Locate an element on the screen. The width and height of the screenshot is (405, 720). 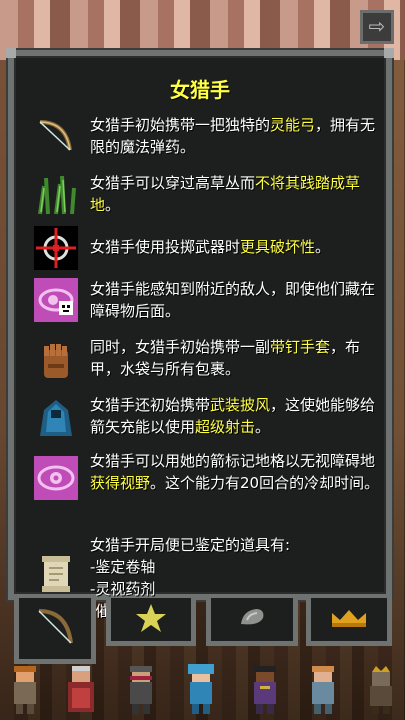
exit-button: ⇨ is located at coordinates (377, 27).